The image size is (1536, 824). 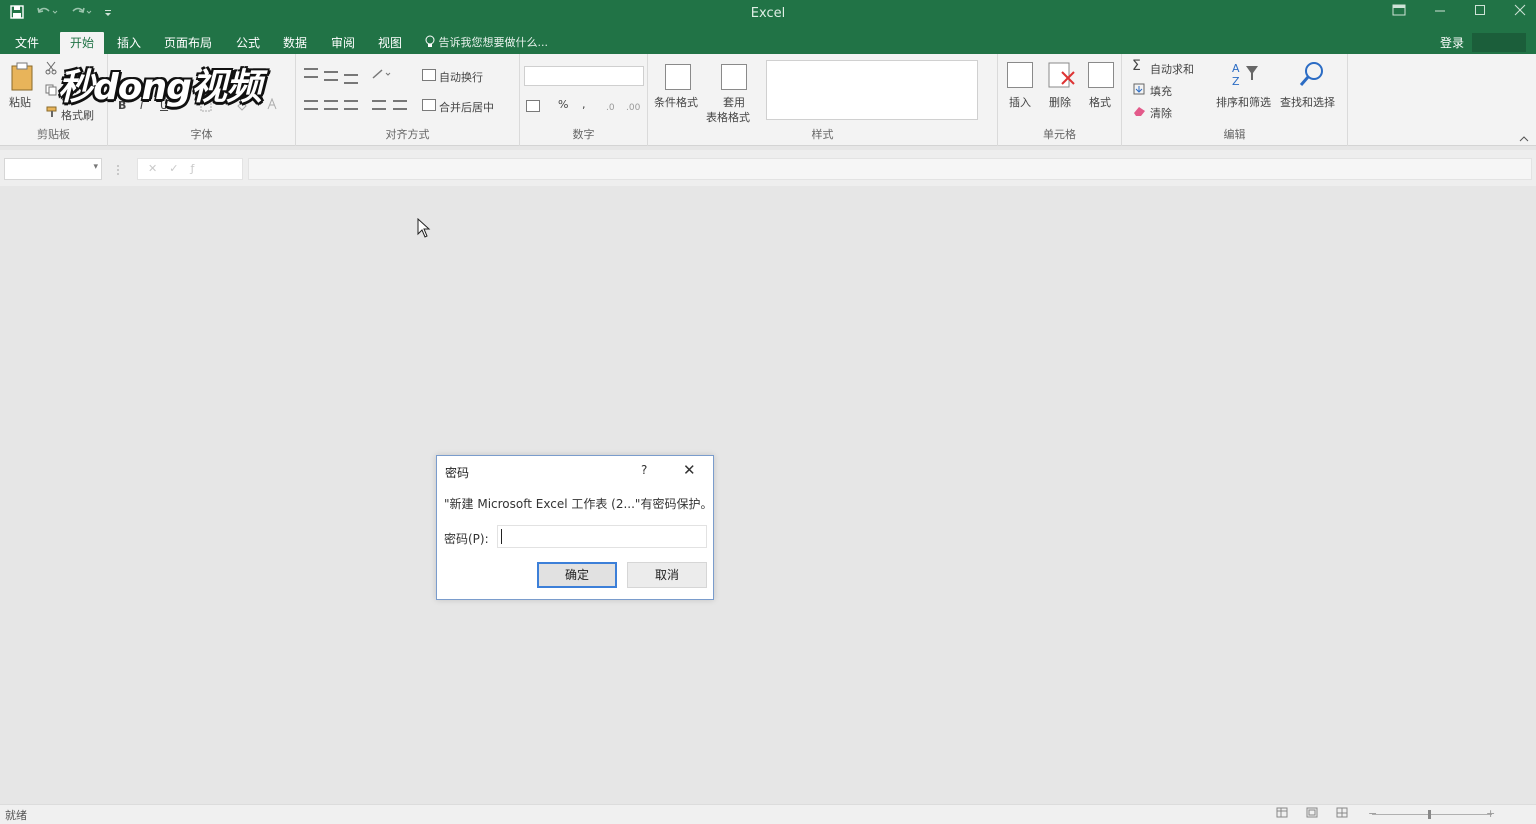 I want to click on autosum-icon: Σ, so click(x=1136, y=66).